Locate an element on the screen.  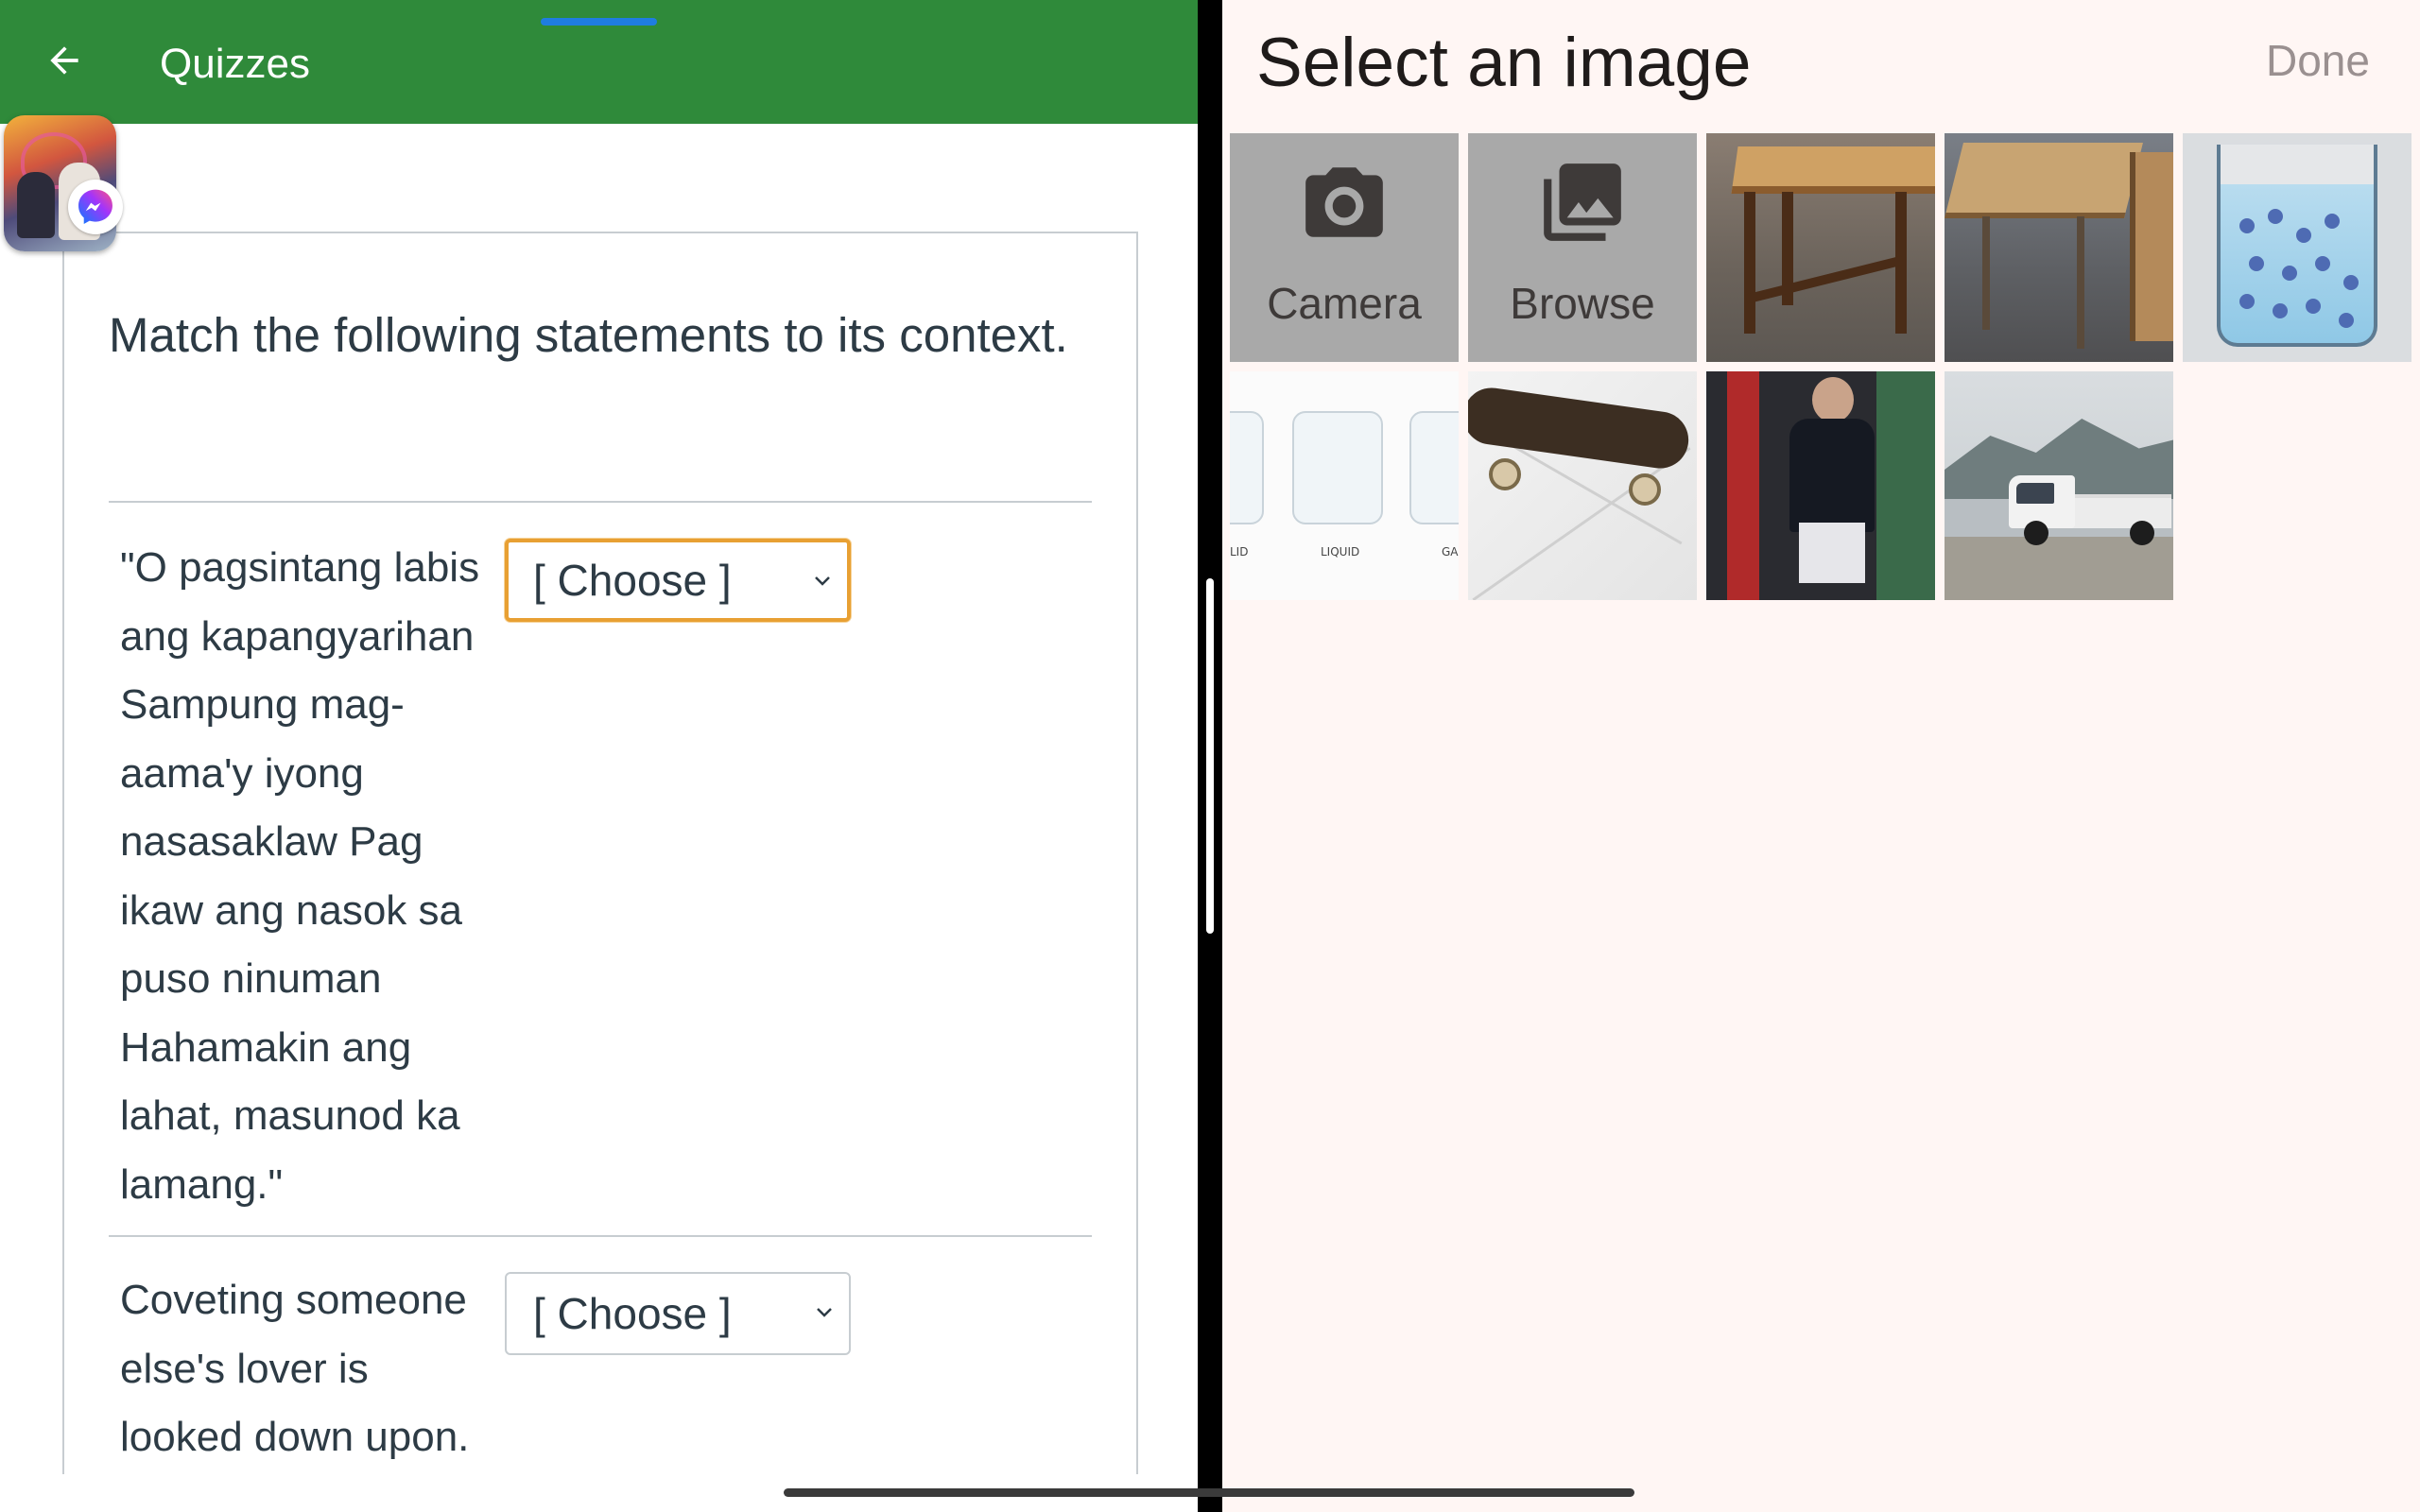
browse-tile: Browse is located at coordinates (1582, 247).